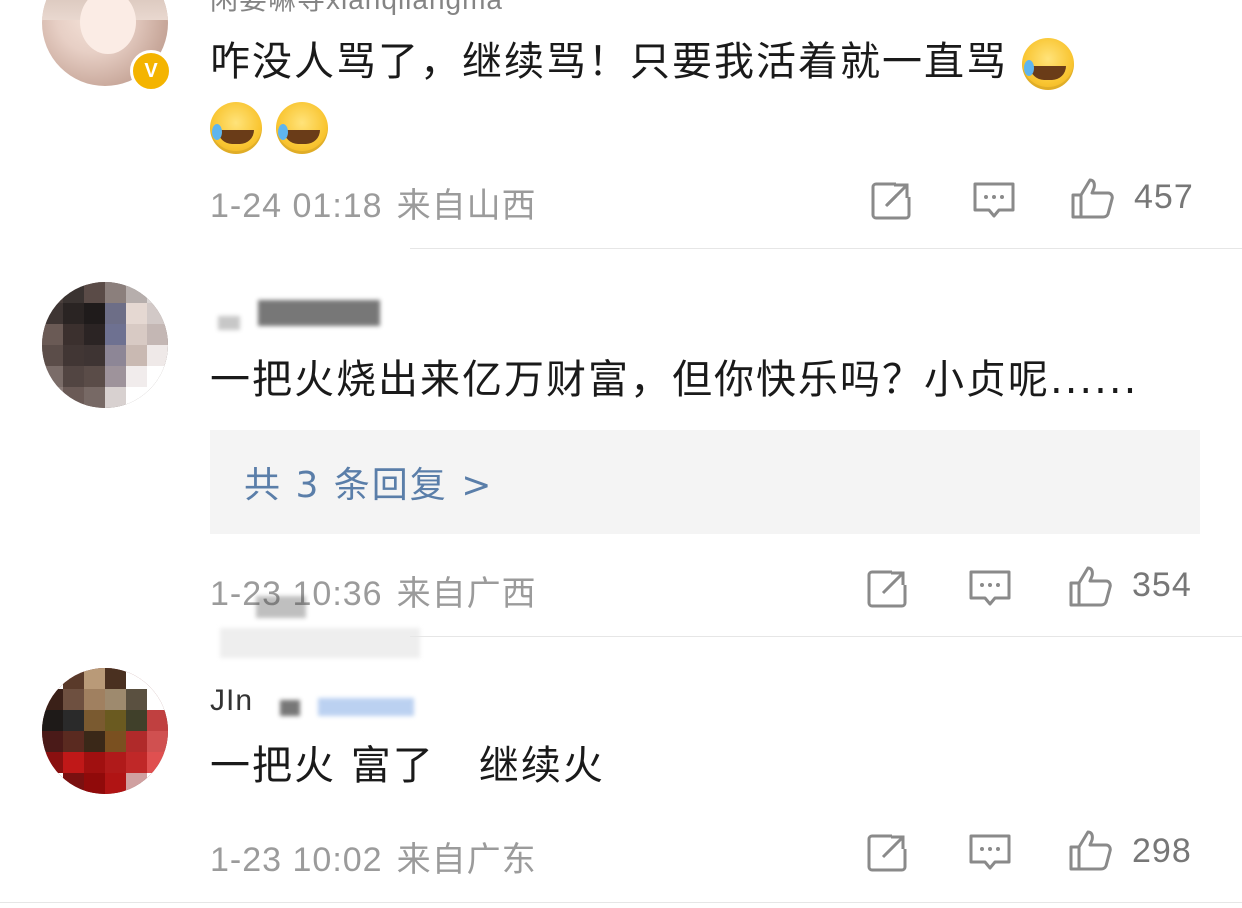  What do you see at coordinates (1162, 851) in the screenshot?
I see `like-count: 298` at bounding box center [1162, 851].